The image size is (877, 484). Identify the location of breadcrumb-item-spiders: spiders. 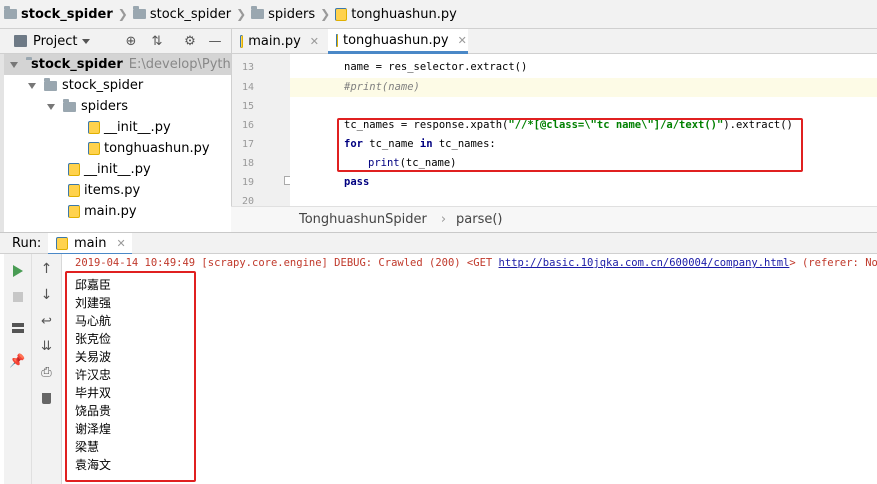
(283, 14).